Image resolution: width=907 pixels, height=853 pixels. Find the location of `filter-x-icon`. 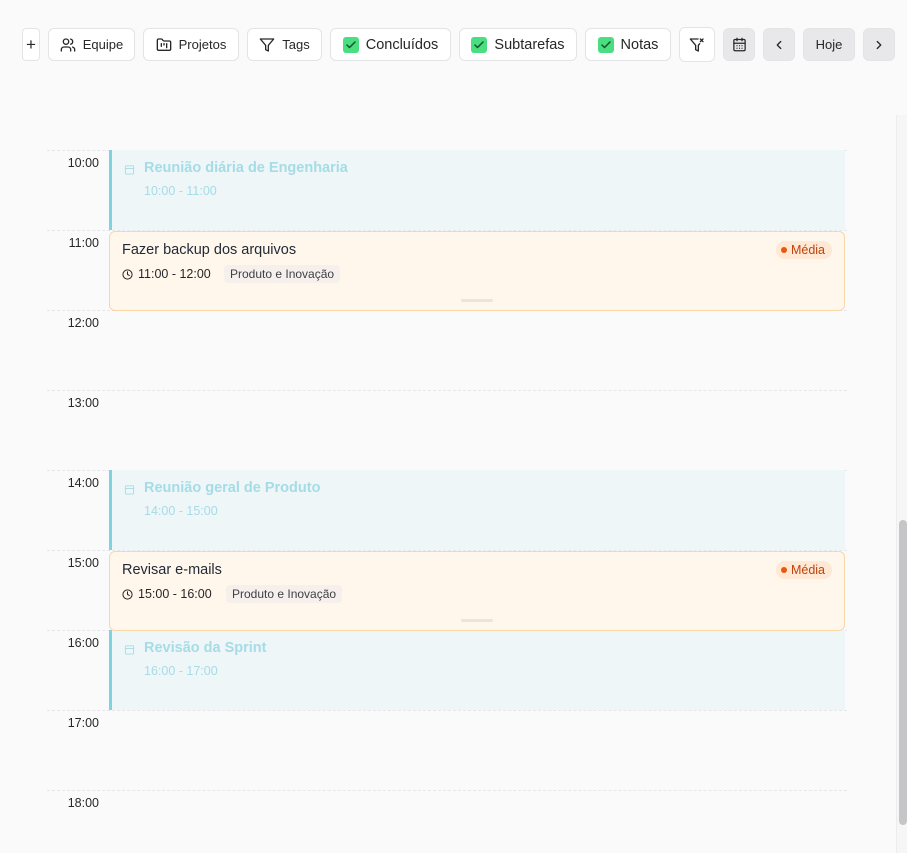

filter-x-icon is located at coordinates (697, 45).